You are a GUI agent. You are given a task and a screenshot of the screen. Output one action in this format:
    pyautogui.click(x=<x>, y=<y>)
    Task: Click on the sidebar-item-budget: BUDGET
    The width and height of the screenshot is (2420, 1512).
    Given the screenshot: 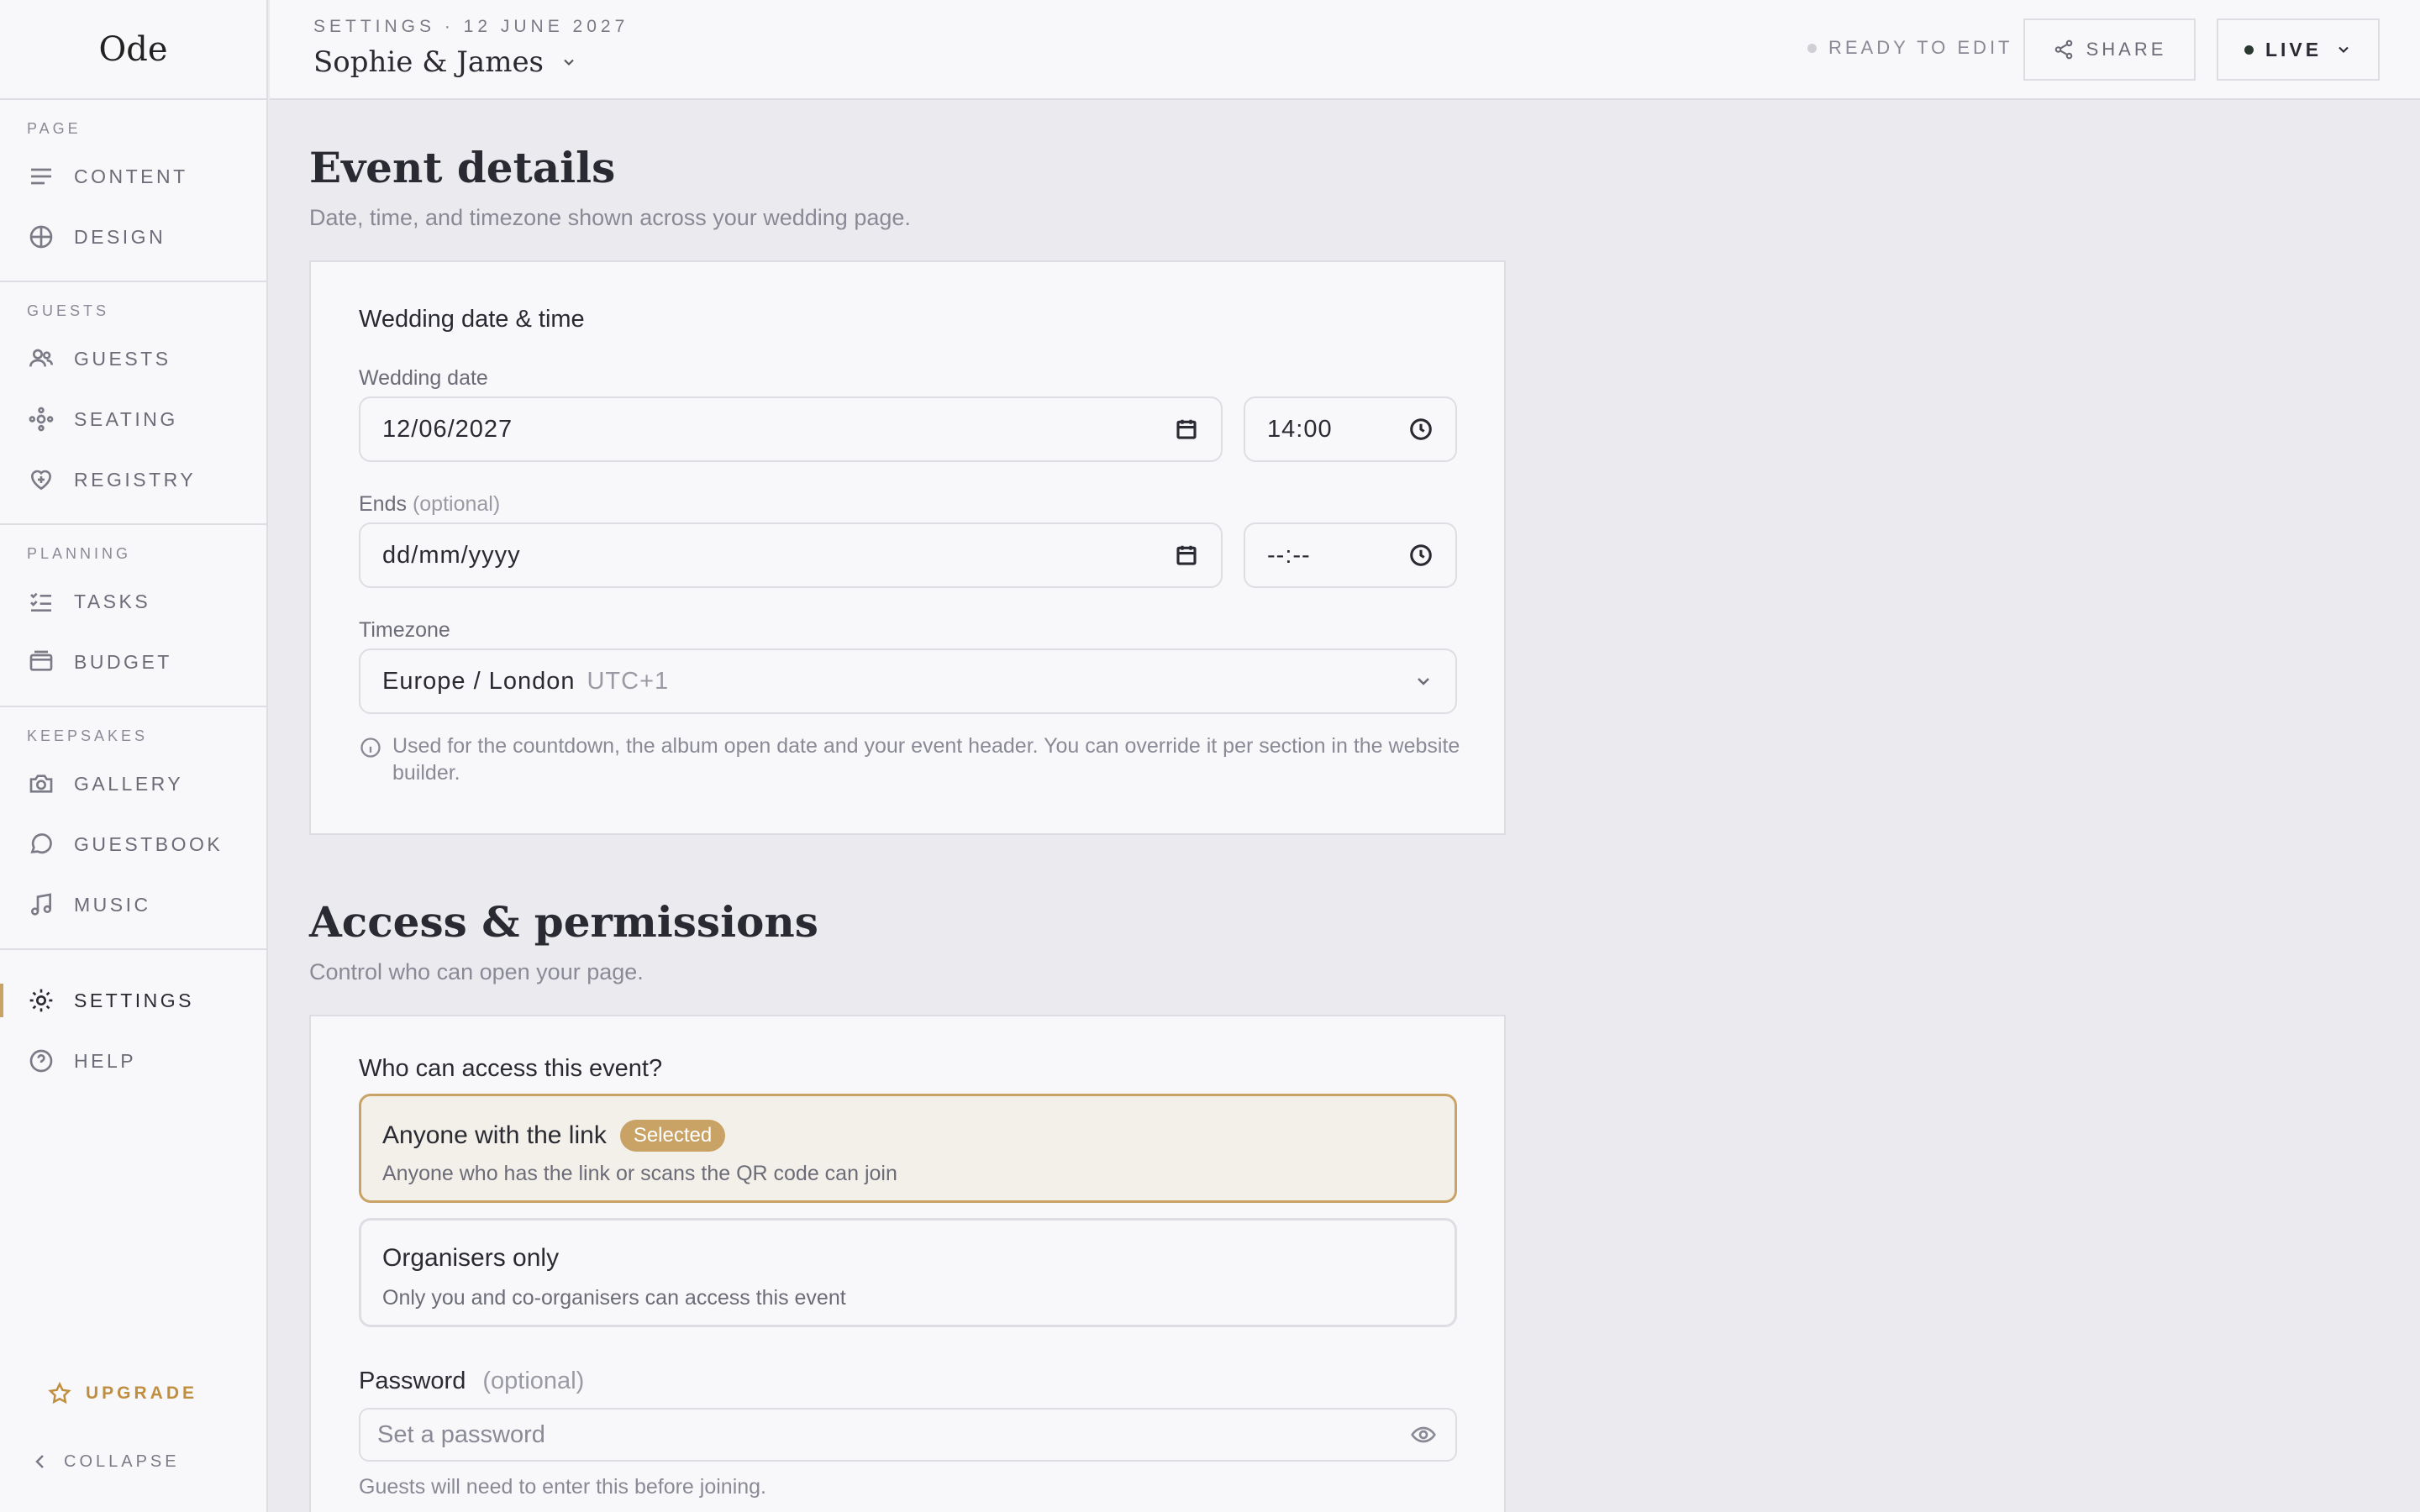 What is the action you would take?
    pyautogui.click(x=133, y=662)
    